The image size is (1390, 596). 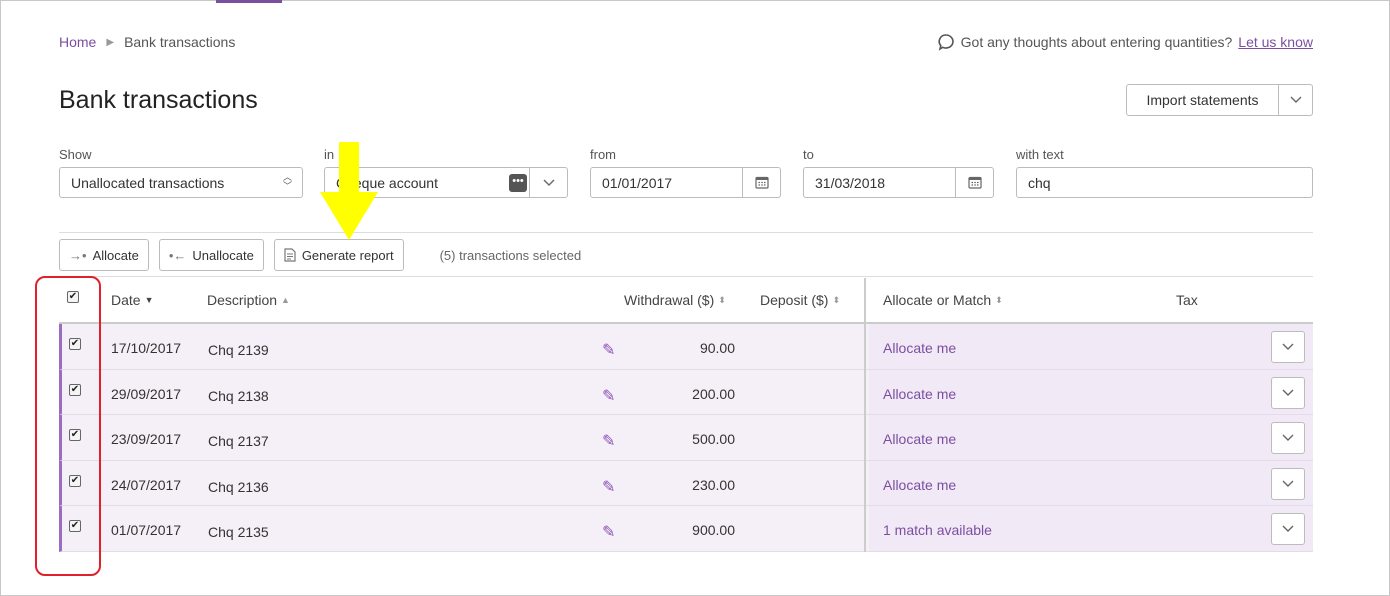 I want to click on show-select: Unallocated transactions ︿ ﹀, so click(x=181, y=182).